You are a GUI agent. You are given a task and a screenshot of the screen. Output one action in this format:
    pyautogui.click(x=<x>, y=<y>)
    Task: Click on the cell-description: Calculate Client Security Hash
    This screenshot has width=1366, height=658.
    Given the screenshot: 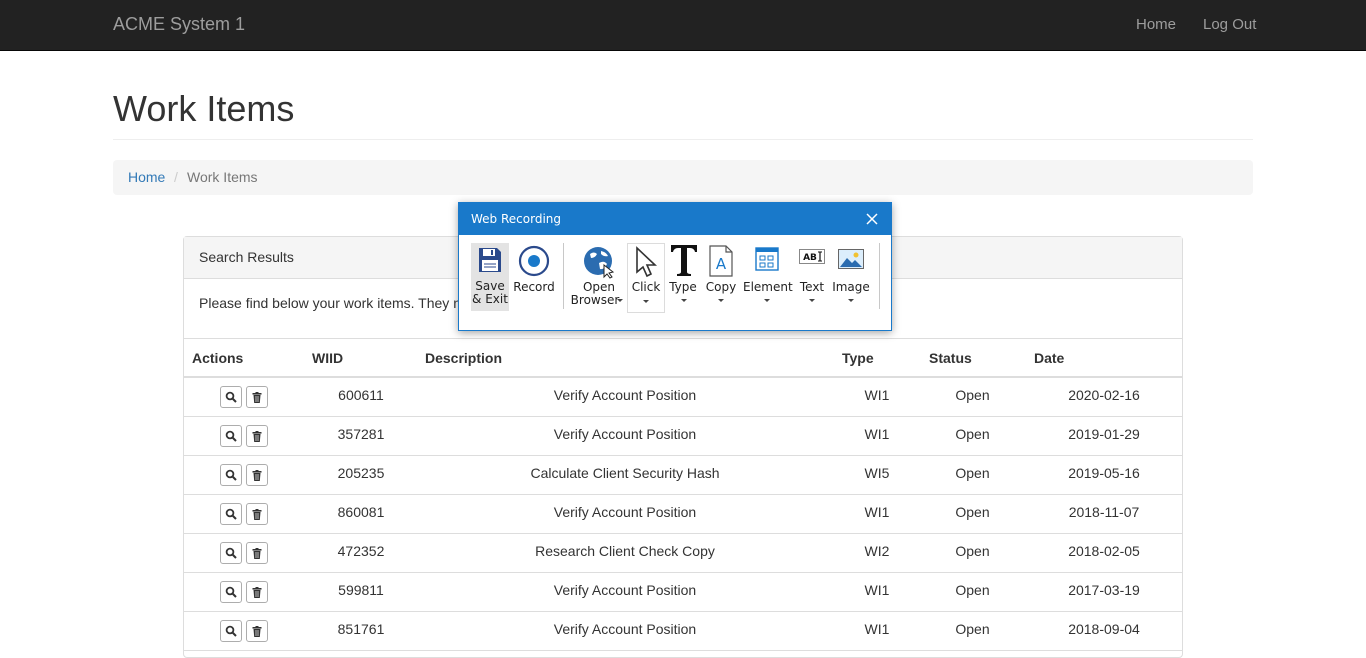 What is the action you would take?
    pyautogui.click(x=625, y=473)
    